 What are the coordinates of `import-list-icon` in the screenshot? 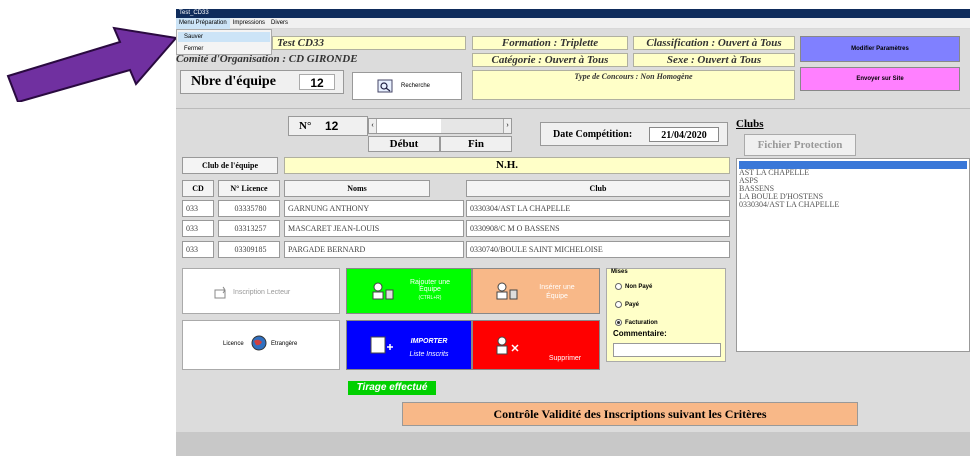 It's located at (381, 345).